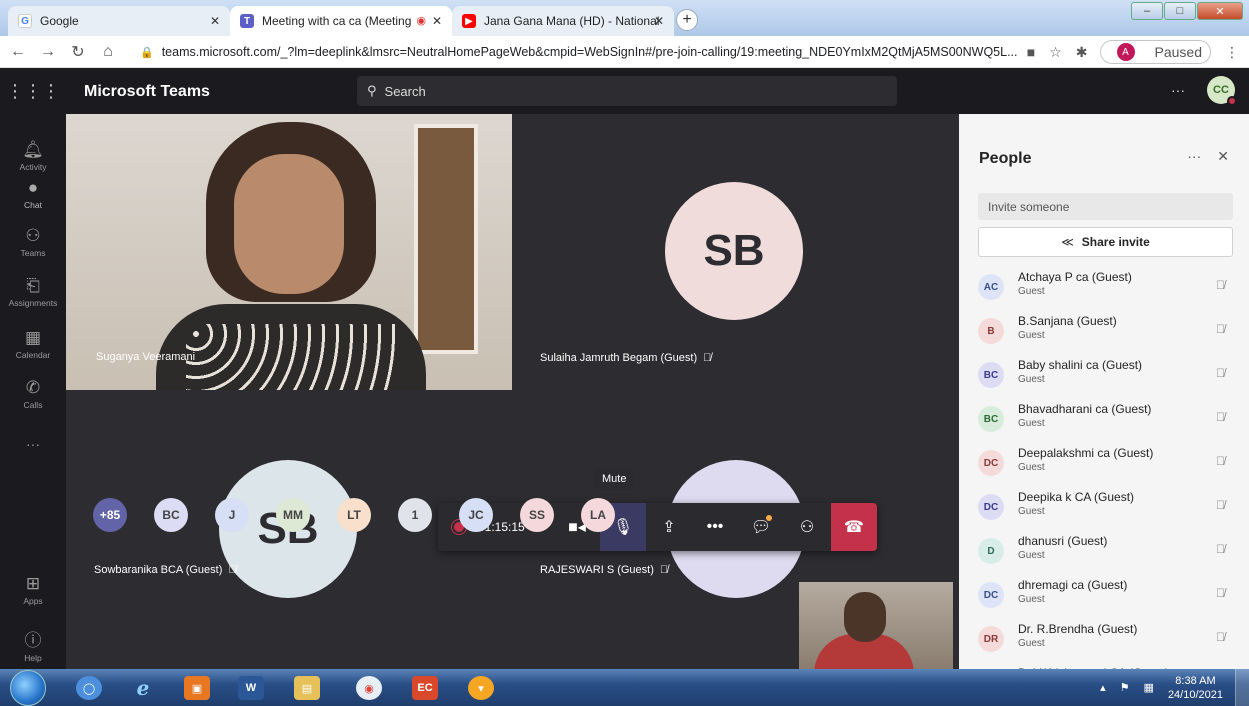 This screenshot has width=1249, height=706. Describe the element at coordinates (1103, 687) in the screenshot. I see `tray-expand-icon: ▴` at that location.